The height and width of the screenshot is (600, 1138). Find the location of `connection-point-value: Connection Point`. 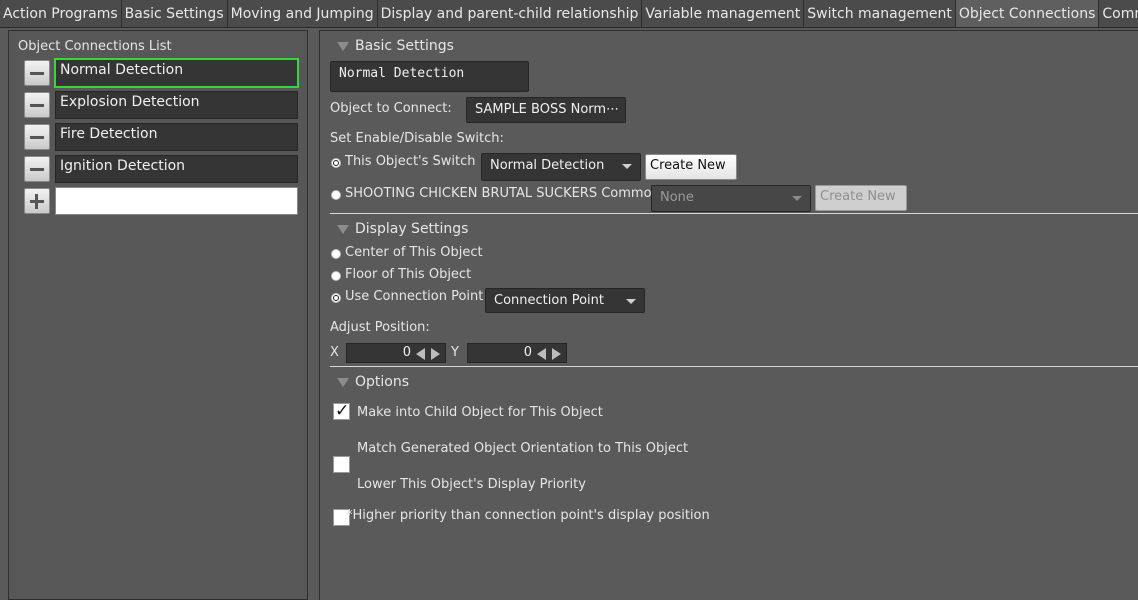

connection-point-value: Connection Point is located at coordinates (549, 300).